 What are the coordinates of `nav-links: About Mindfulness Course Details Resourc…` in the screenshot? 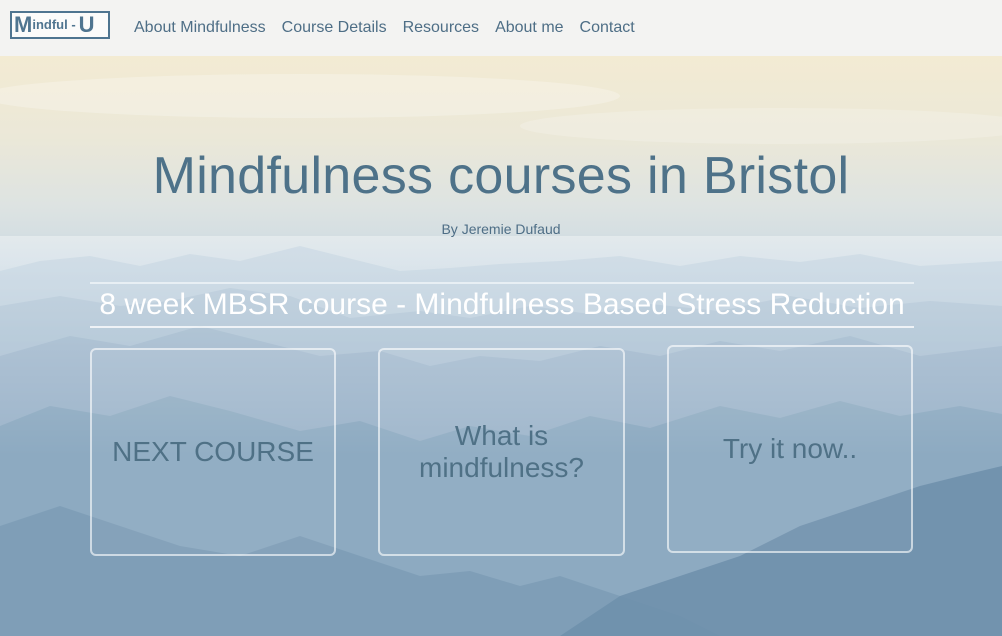 It's located at (392, 28).